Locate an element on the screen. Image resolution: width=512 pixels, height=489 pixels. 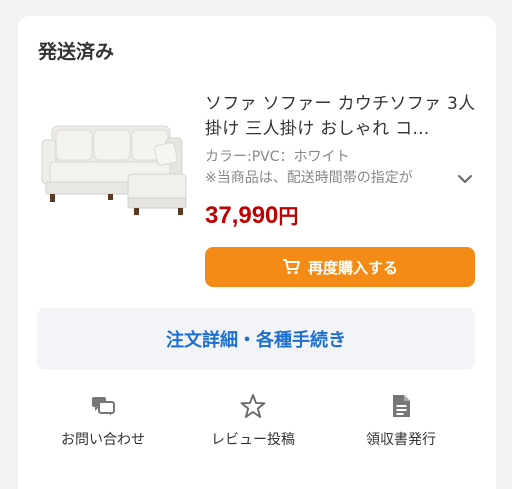
rebuy-label: 再度購入する is located at coordinates (352, 267).